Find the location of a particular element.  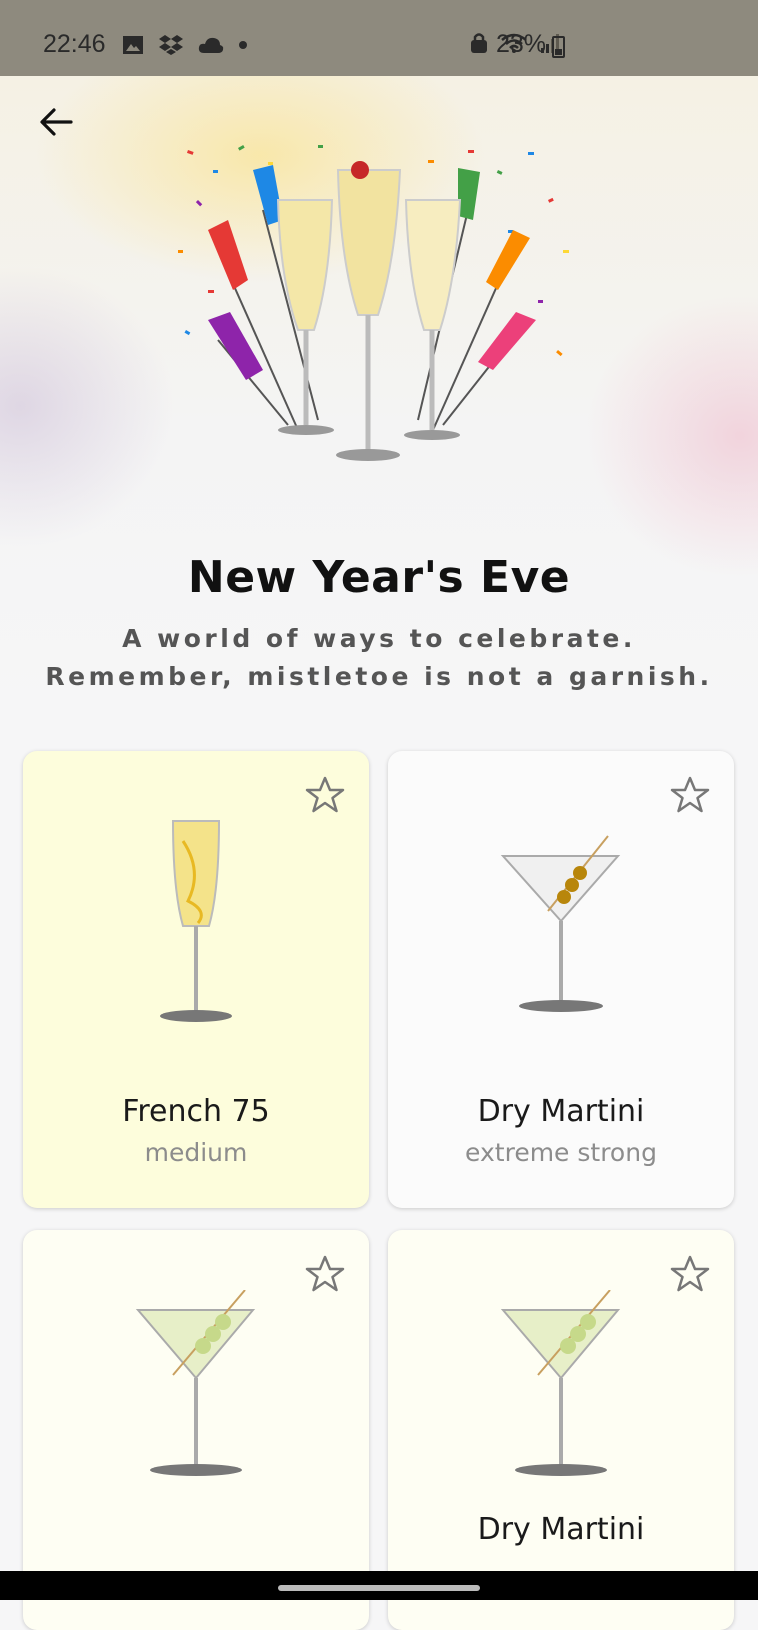

cocktail-card is located at coordinates (196, 1430).